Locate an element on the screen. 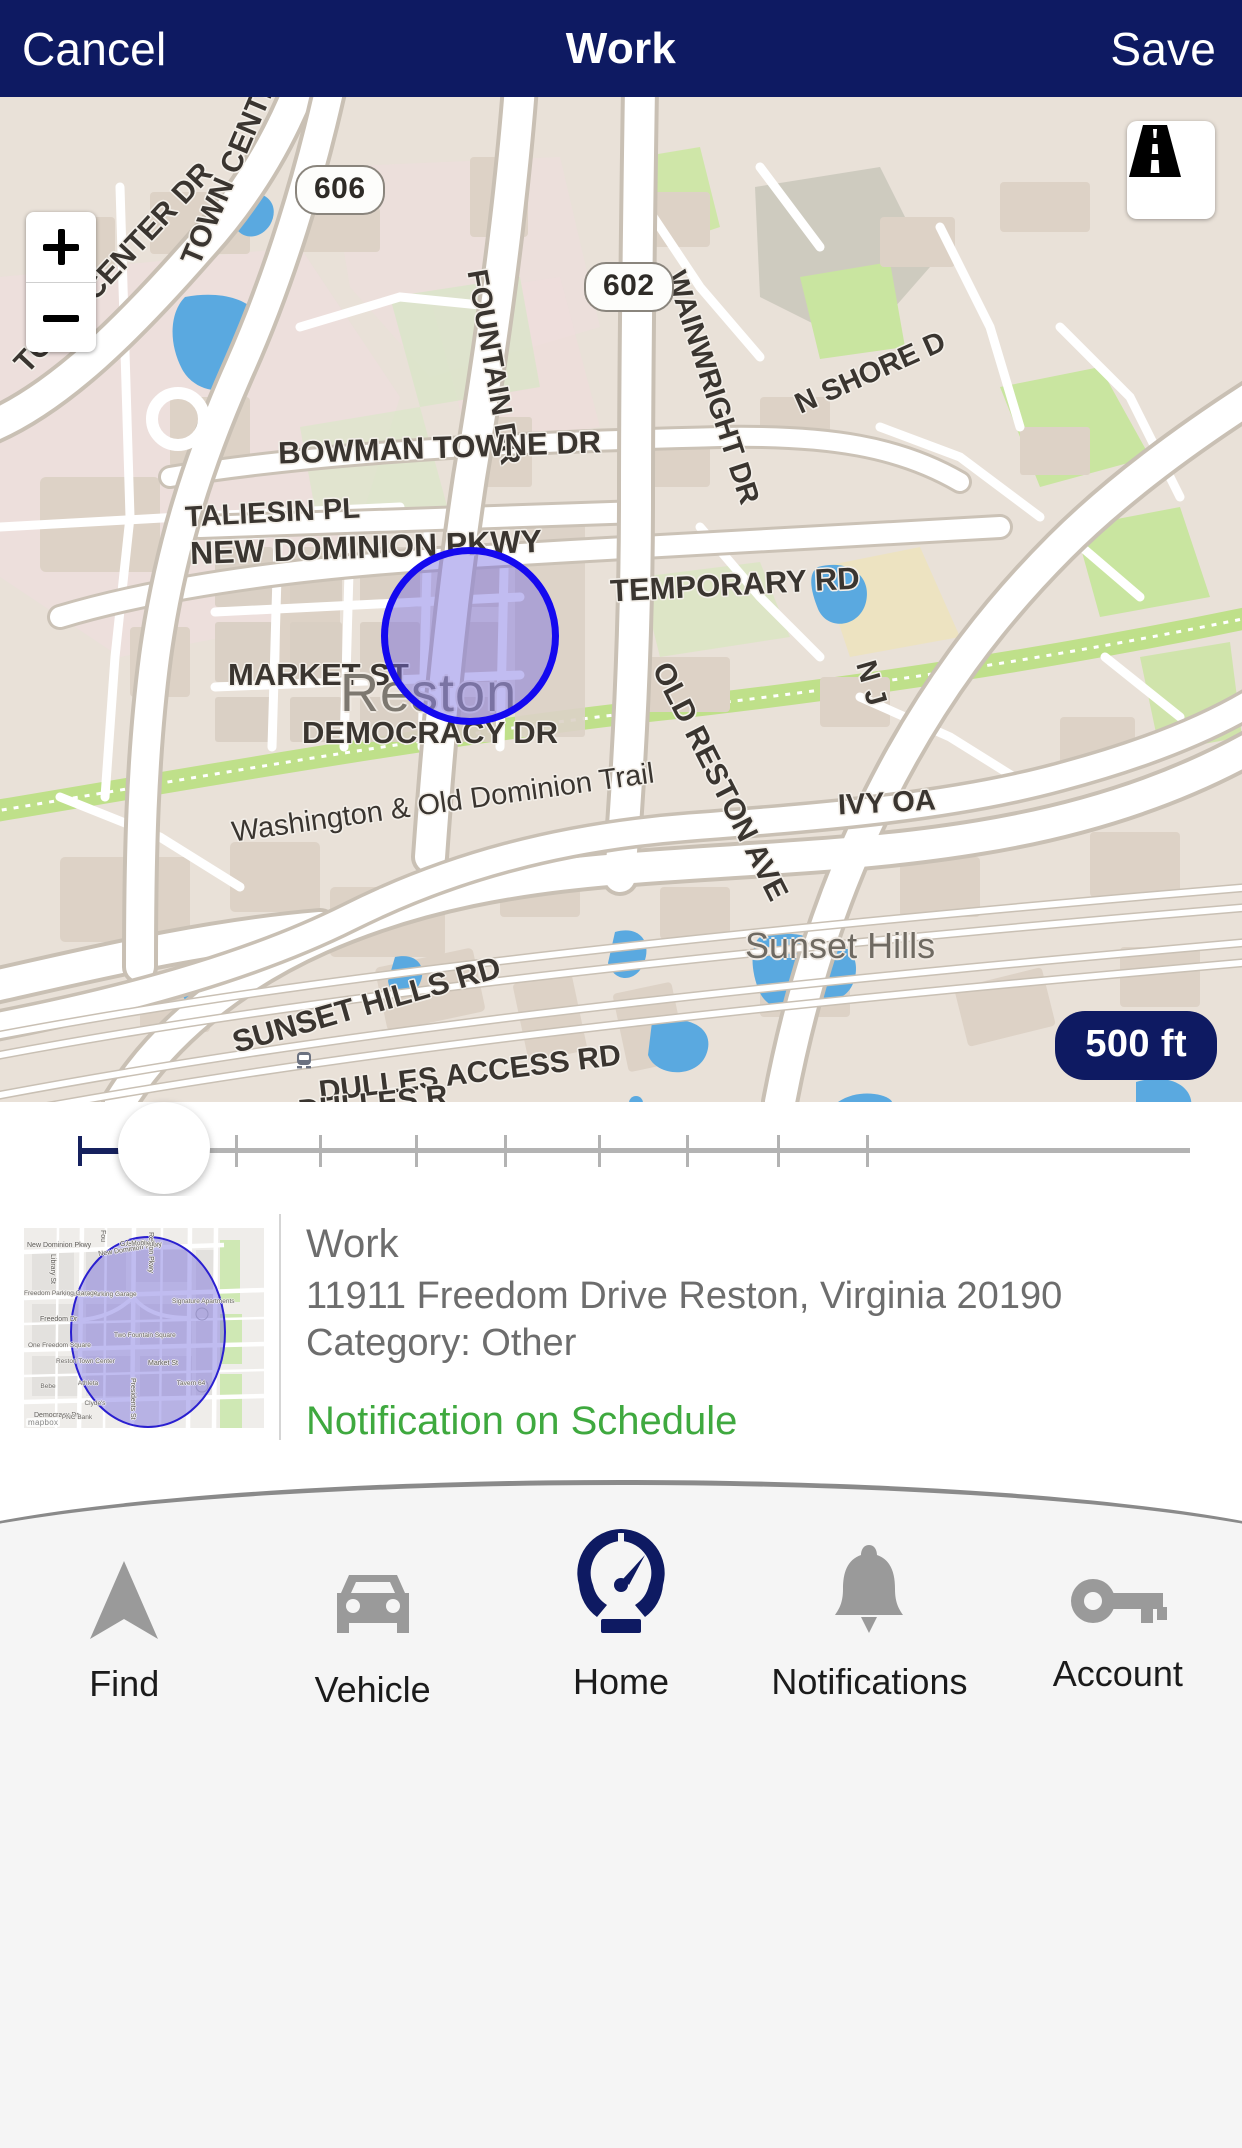  key-icon is located at coordinates (1118, 1593).